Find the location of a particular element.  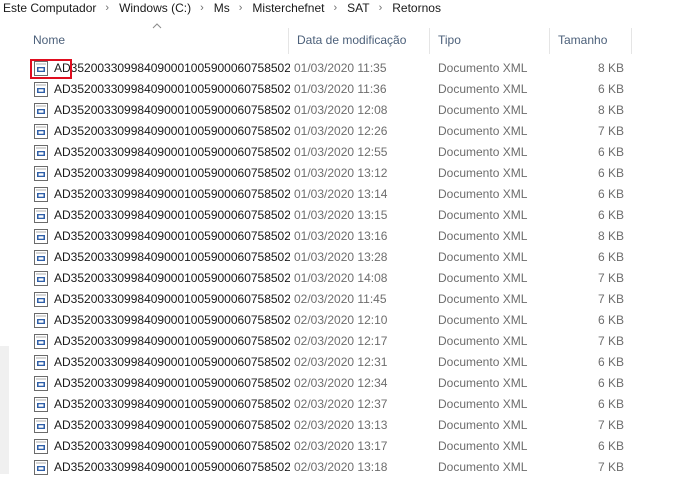

file-date: 02/03/2020 12:31 is located at coordinates (341, 362).